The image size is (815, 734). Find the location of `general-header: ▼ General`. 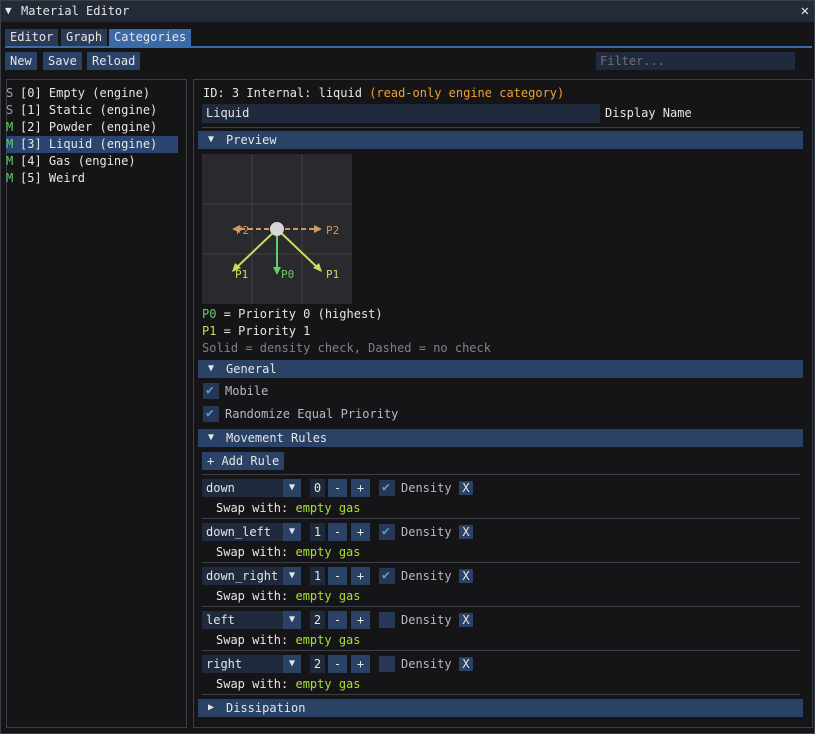

general-header: ▼ General is located at coordinates (500, 369).